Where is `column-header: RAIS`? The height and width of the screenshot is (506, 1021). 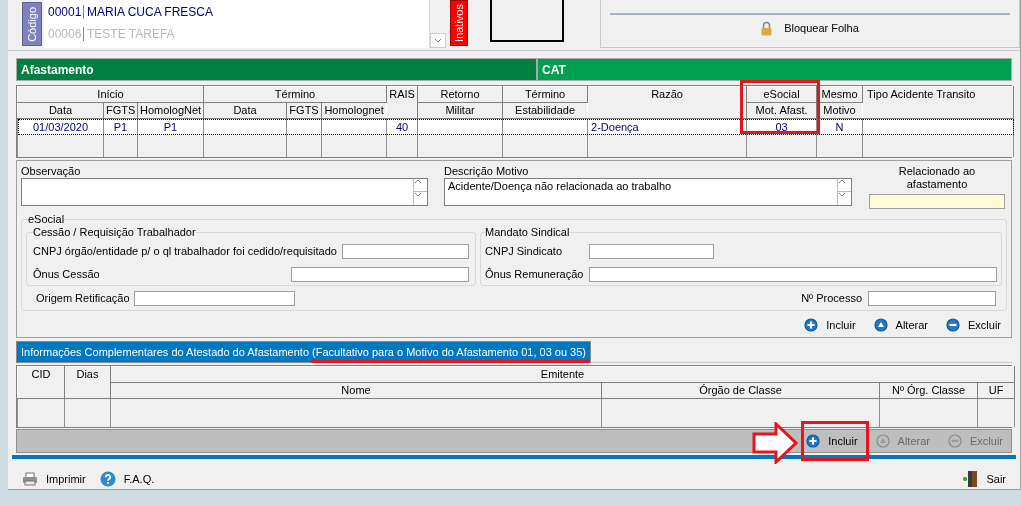 column-header: RAIS is located at coordinates (402, 102).